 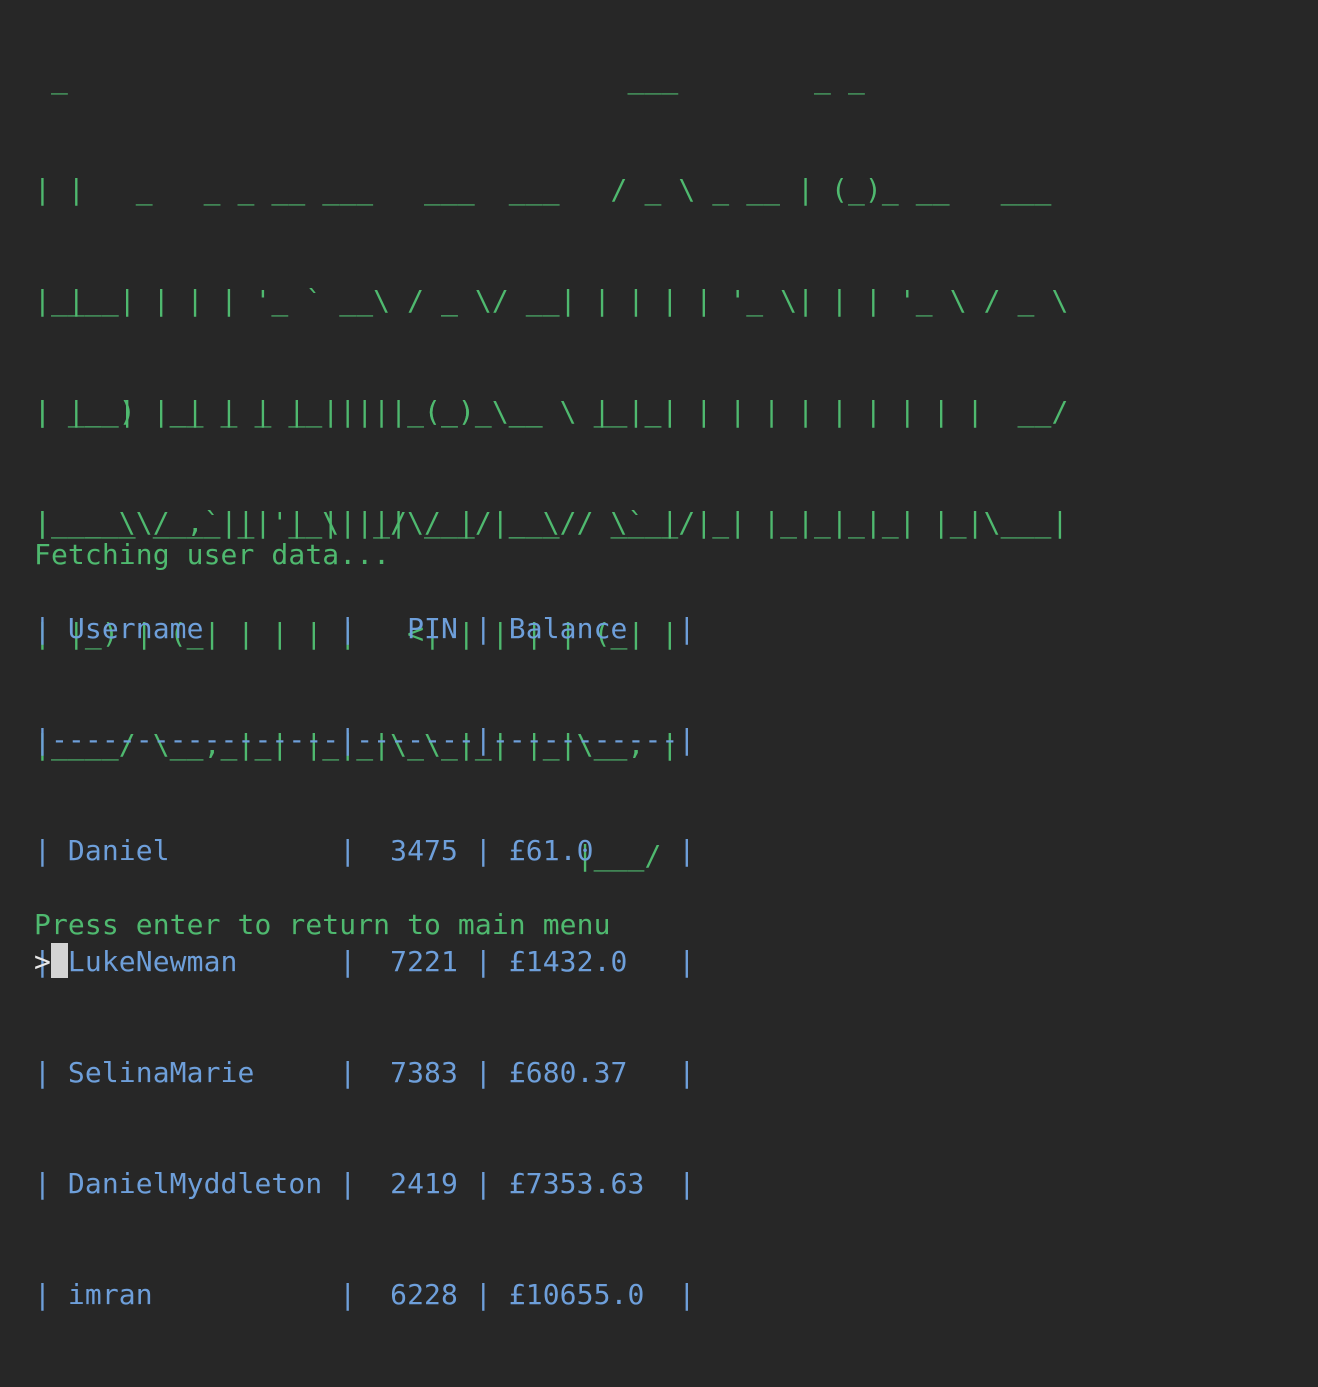 I want to click on input-line: >, so click(x=669, y=961).